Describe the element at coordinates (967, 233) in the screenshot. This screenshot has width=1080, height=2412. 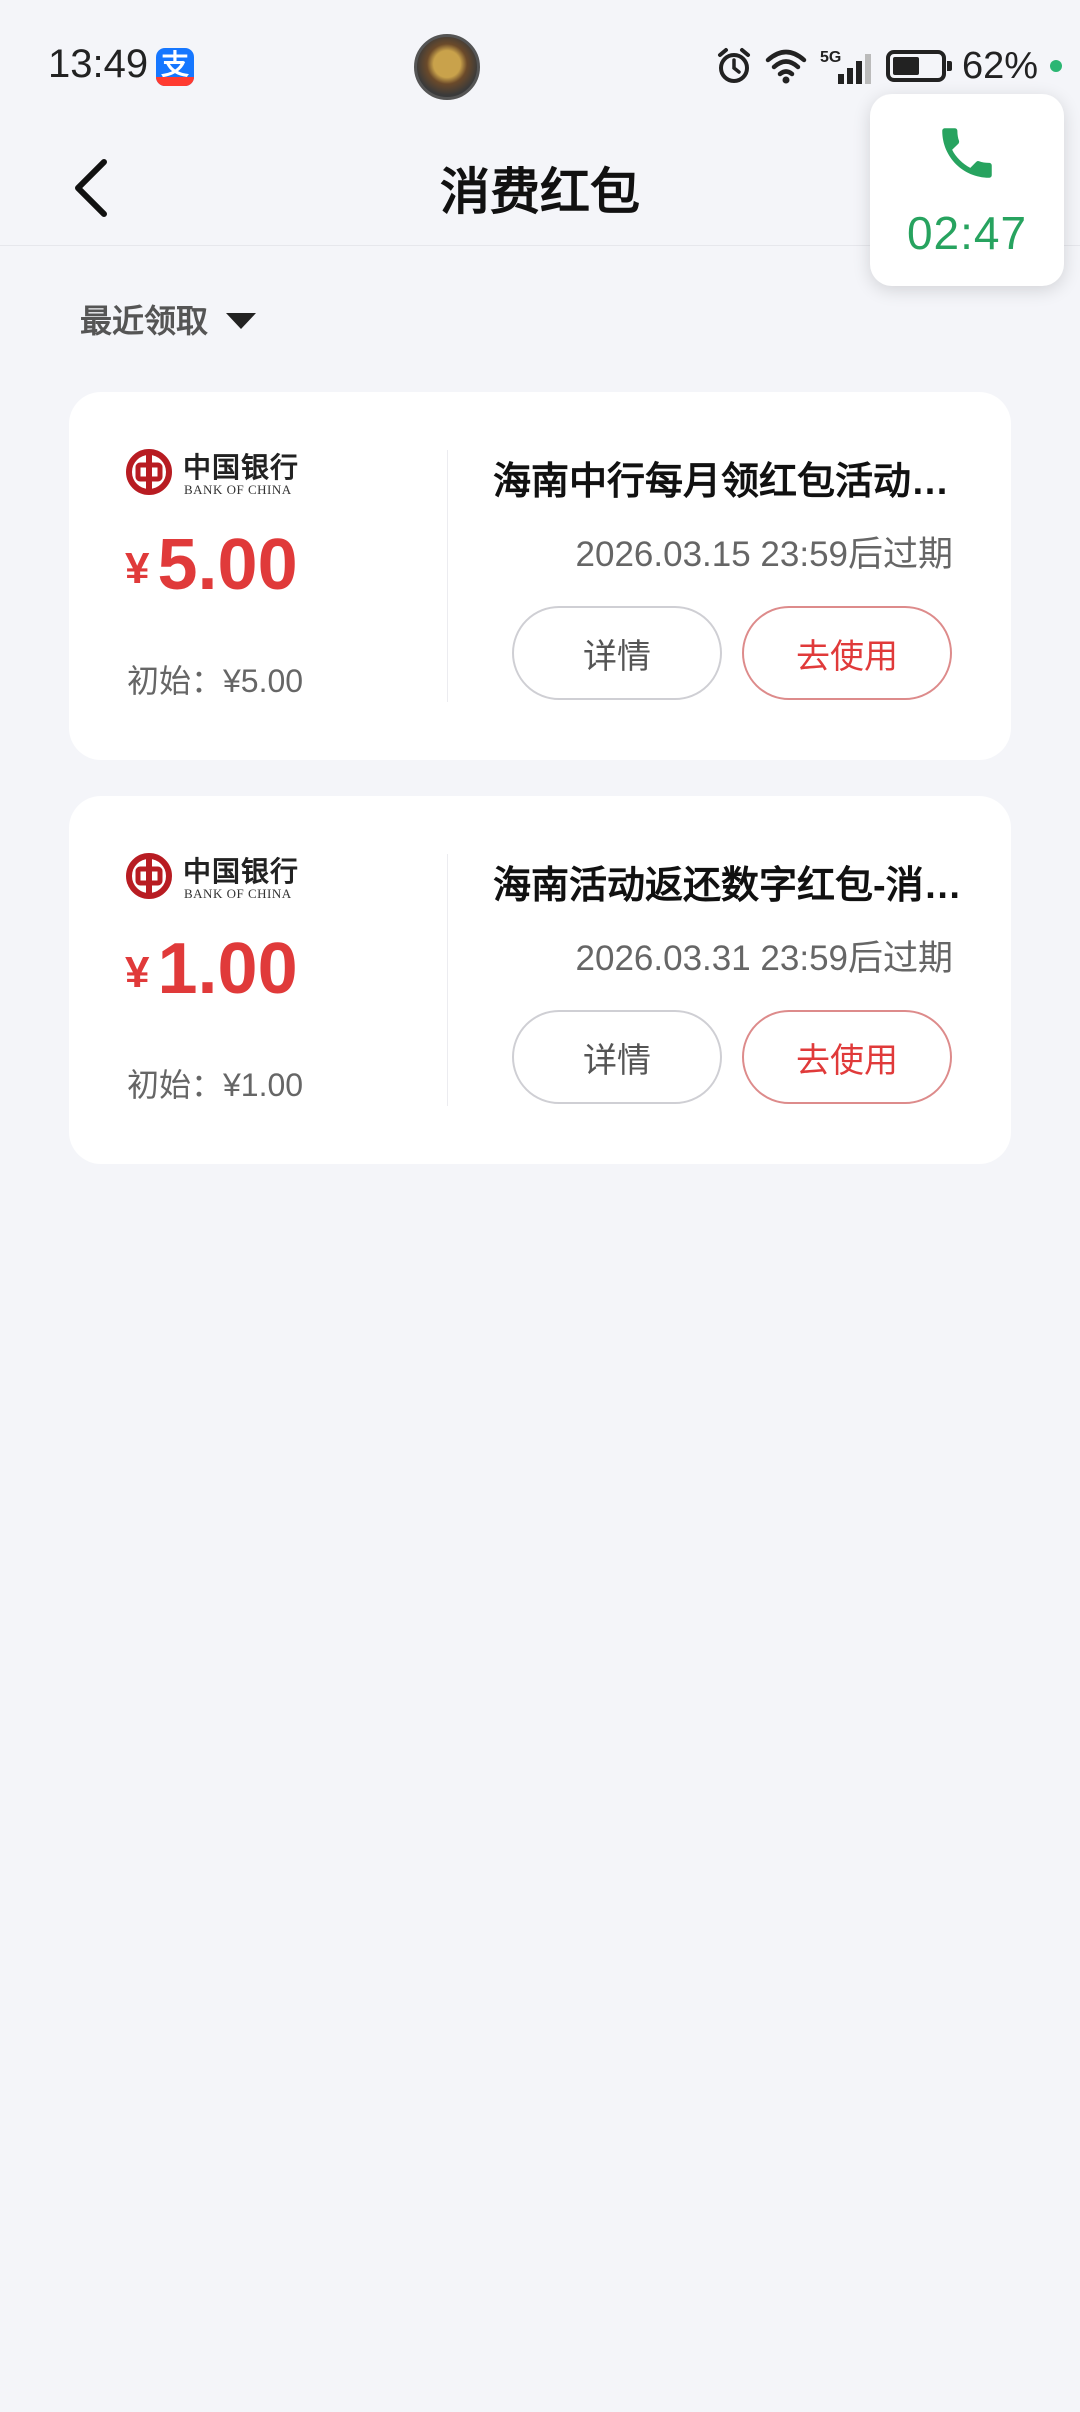
I see `call-duration: 02:47` at that location.